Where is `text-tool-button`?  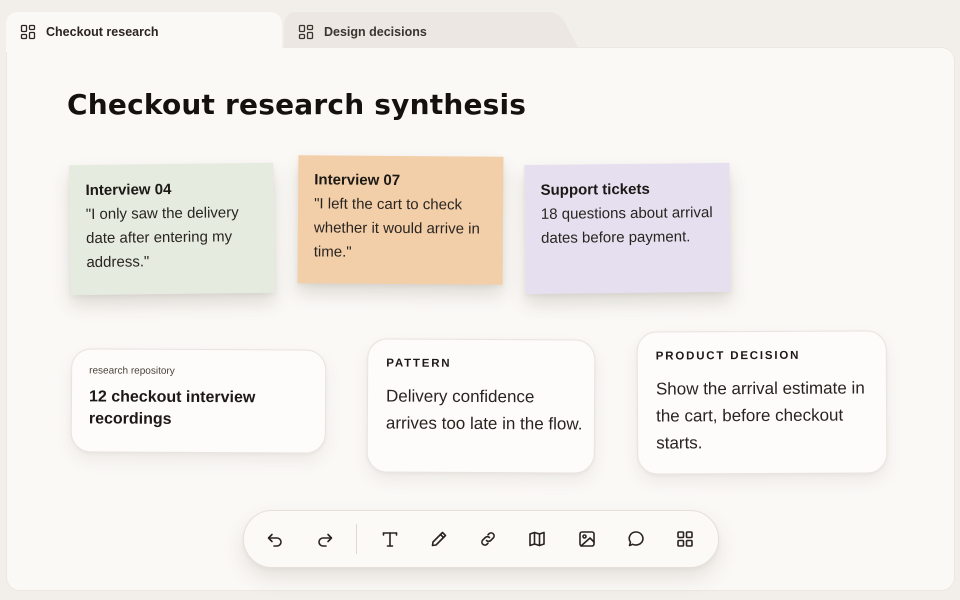 text-tool-button is located at coordinates (389, 539).